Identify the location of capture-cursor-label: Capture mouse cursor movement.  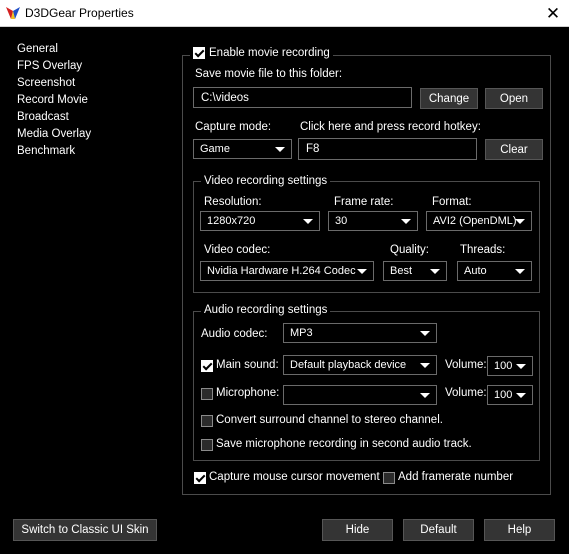
(294, 477).